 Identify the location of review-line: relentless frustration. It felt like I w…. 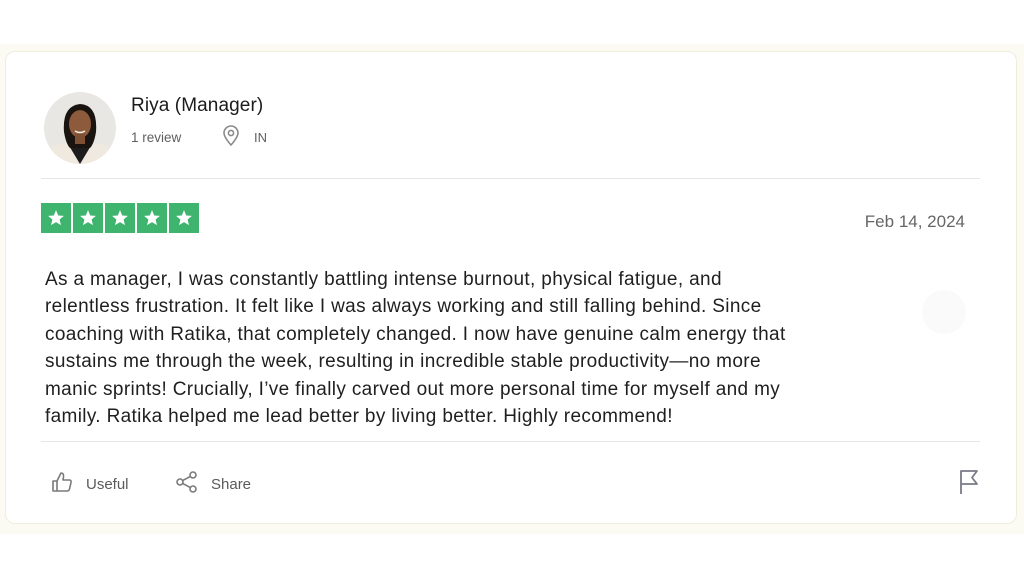
(403, 307).